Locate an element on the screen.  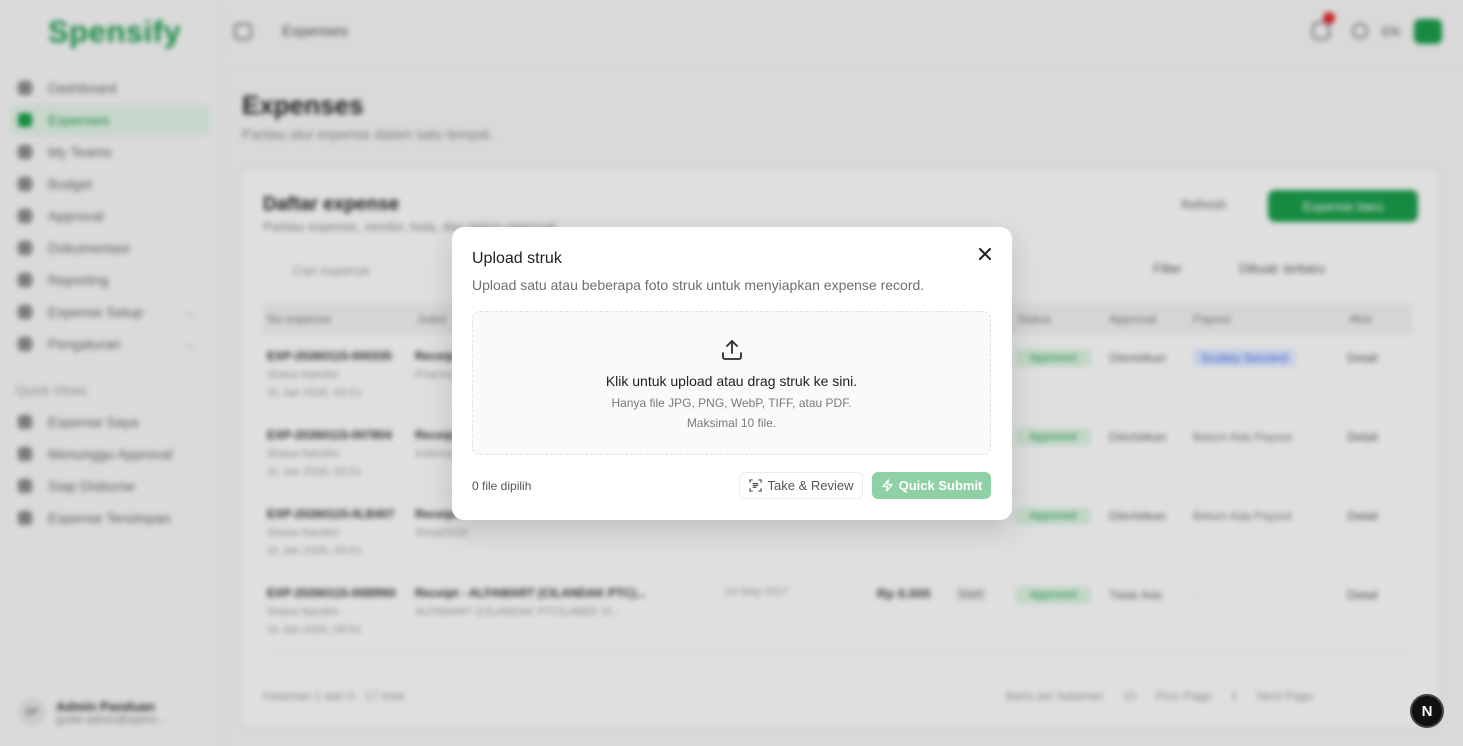
scan-icon is located at coordinates (755, 485).